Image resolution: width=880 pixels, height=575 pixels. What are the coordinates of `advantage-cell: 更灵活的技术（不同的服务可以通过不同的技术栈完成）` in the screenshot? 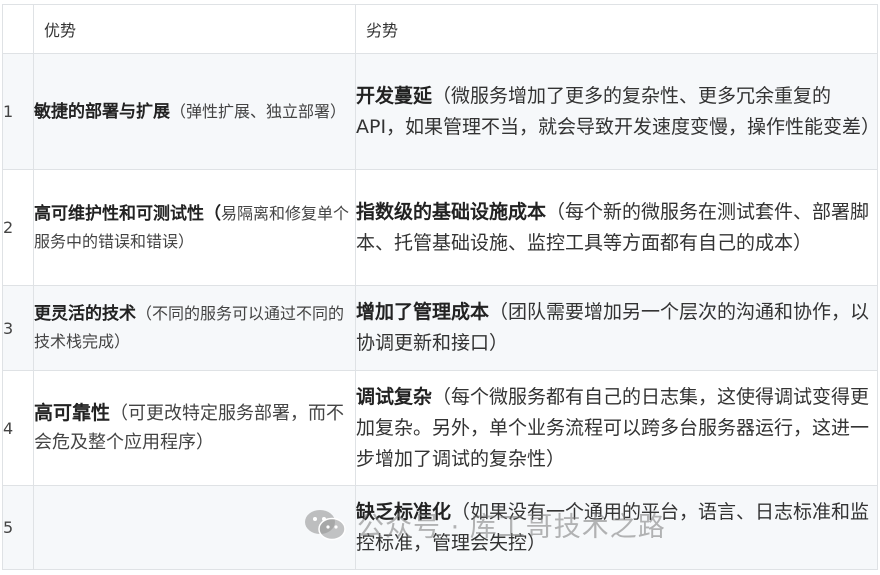 It's located at (194, 328).